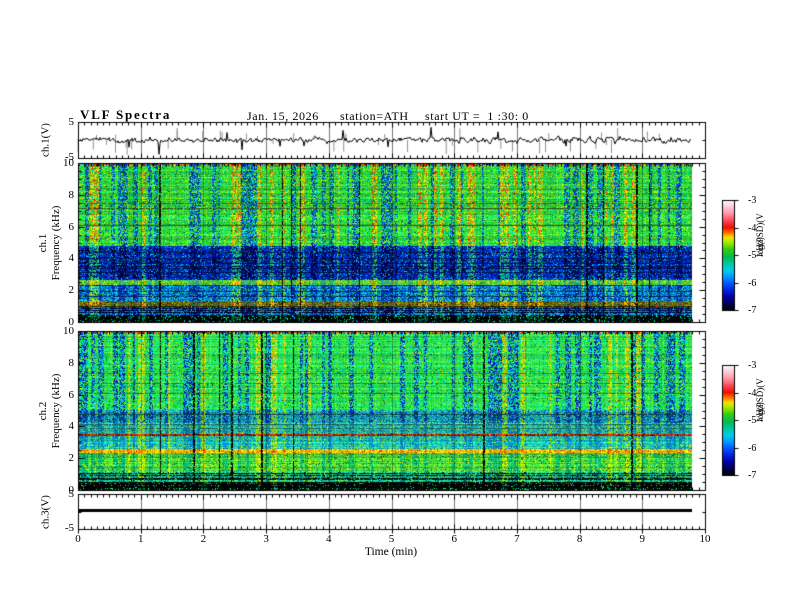 Image resolution: width=792 pixels, height=612 pixels. I want to click on y-axis-label-ch1-frequency: ch.1 Frequency (kHz), so click(49, 242).